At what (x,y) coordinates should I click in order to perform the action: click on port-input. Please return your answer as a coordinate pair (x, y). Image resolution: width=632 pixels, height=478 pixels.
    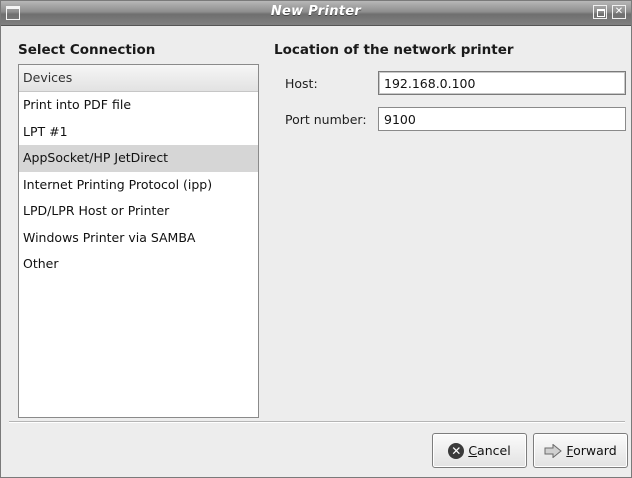
    Looking at the image, I should click on (502, 119).